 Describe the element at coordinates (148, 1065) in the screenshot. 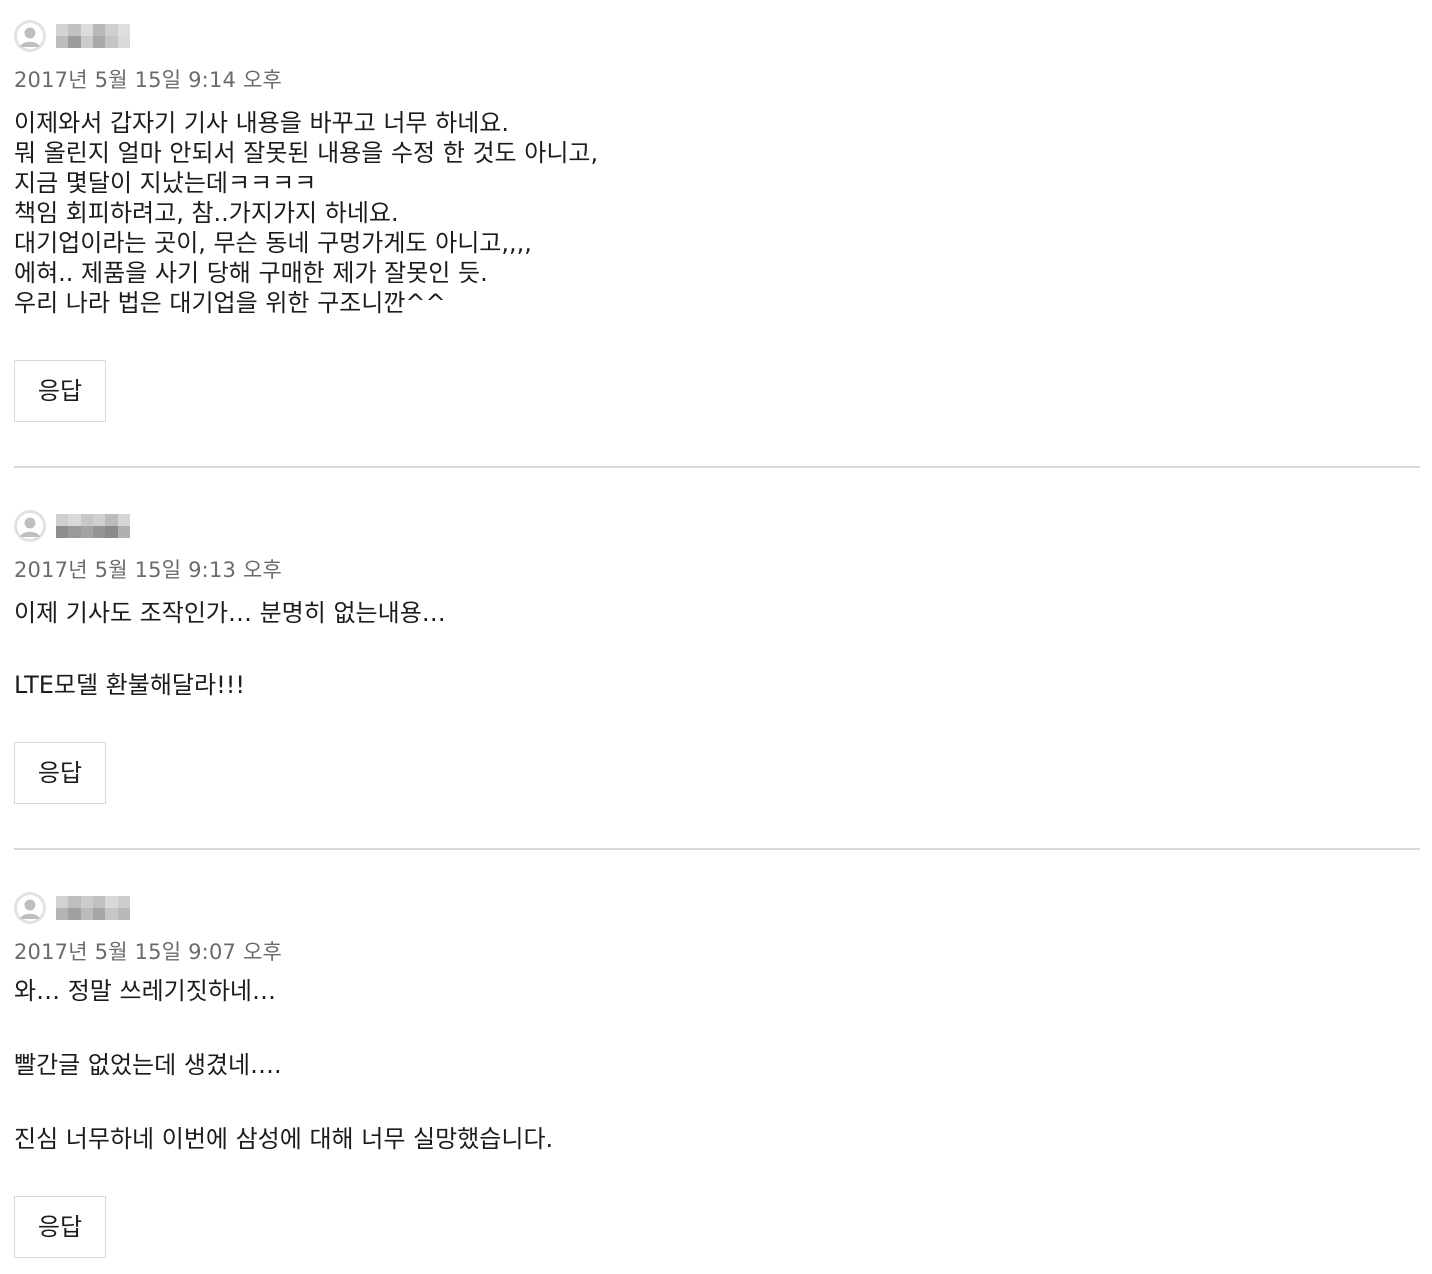

I see `comment-paragraph: 빨간글 없었는데 생겼네….` at that location.